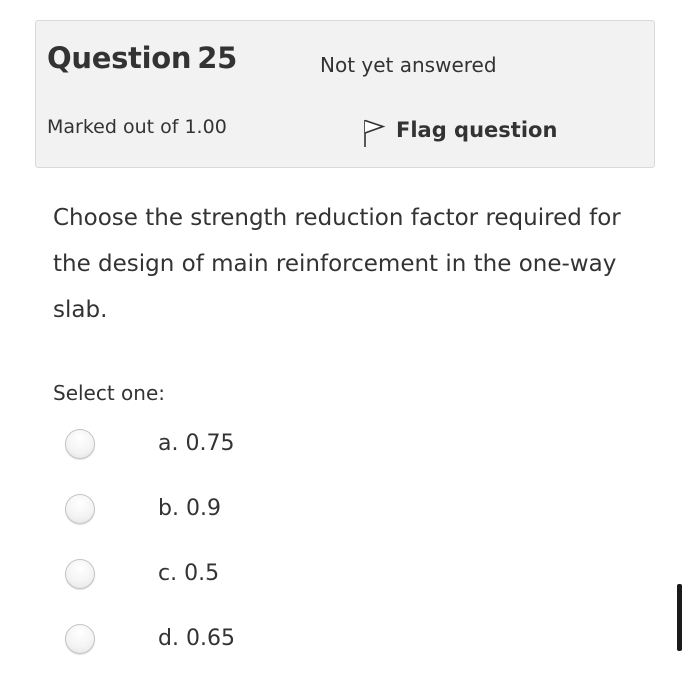  I want to click on answer-label-c: c. 0.5, so click(188, 574).